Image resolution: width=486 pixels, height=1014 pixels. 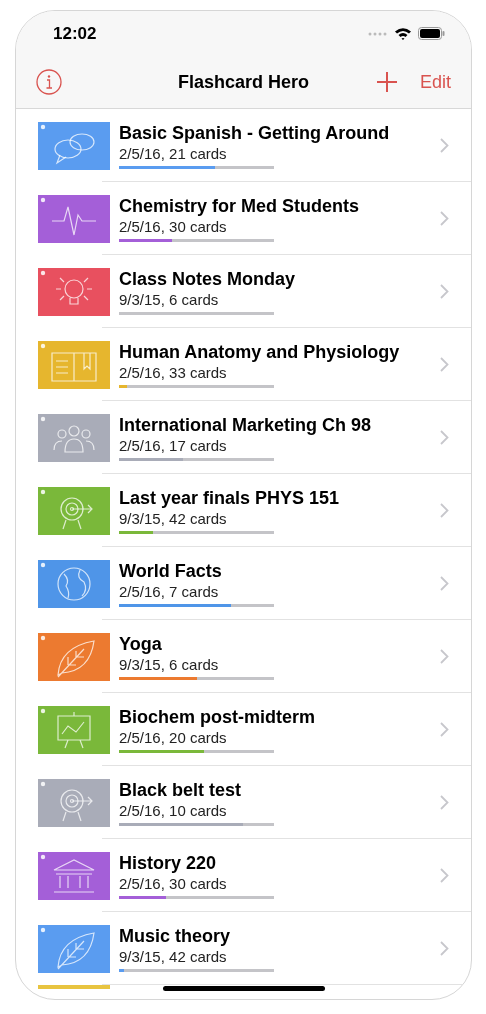 What do you see at coordinates (168, 863) in the screenshot?
I see `deck-title: History 220` at bounding box center [168, 863].